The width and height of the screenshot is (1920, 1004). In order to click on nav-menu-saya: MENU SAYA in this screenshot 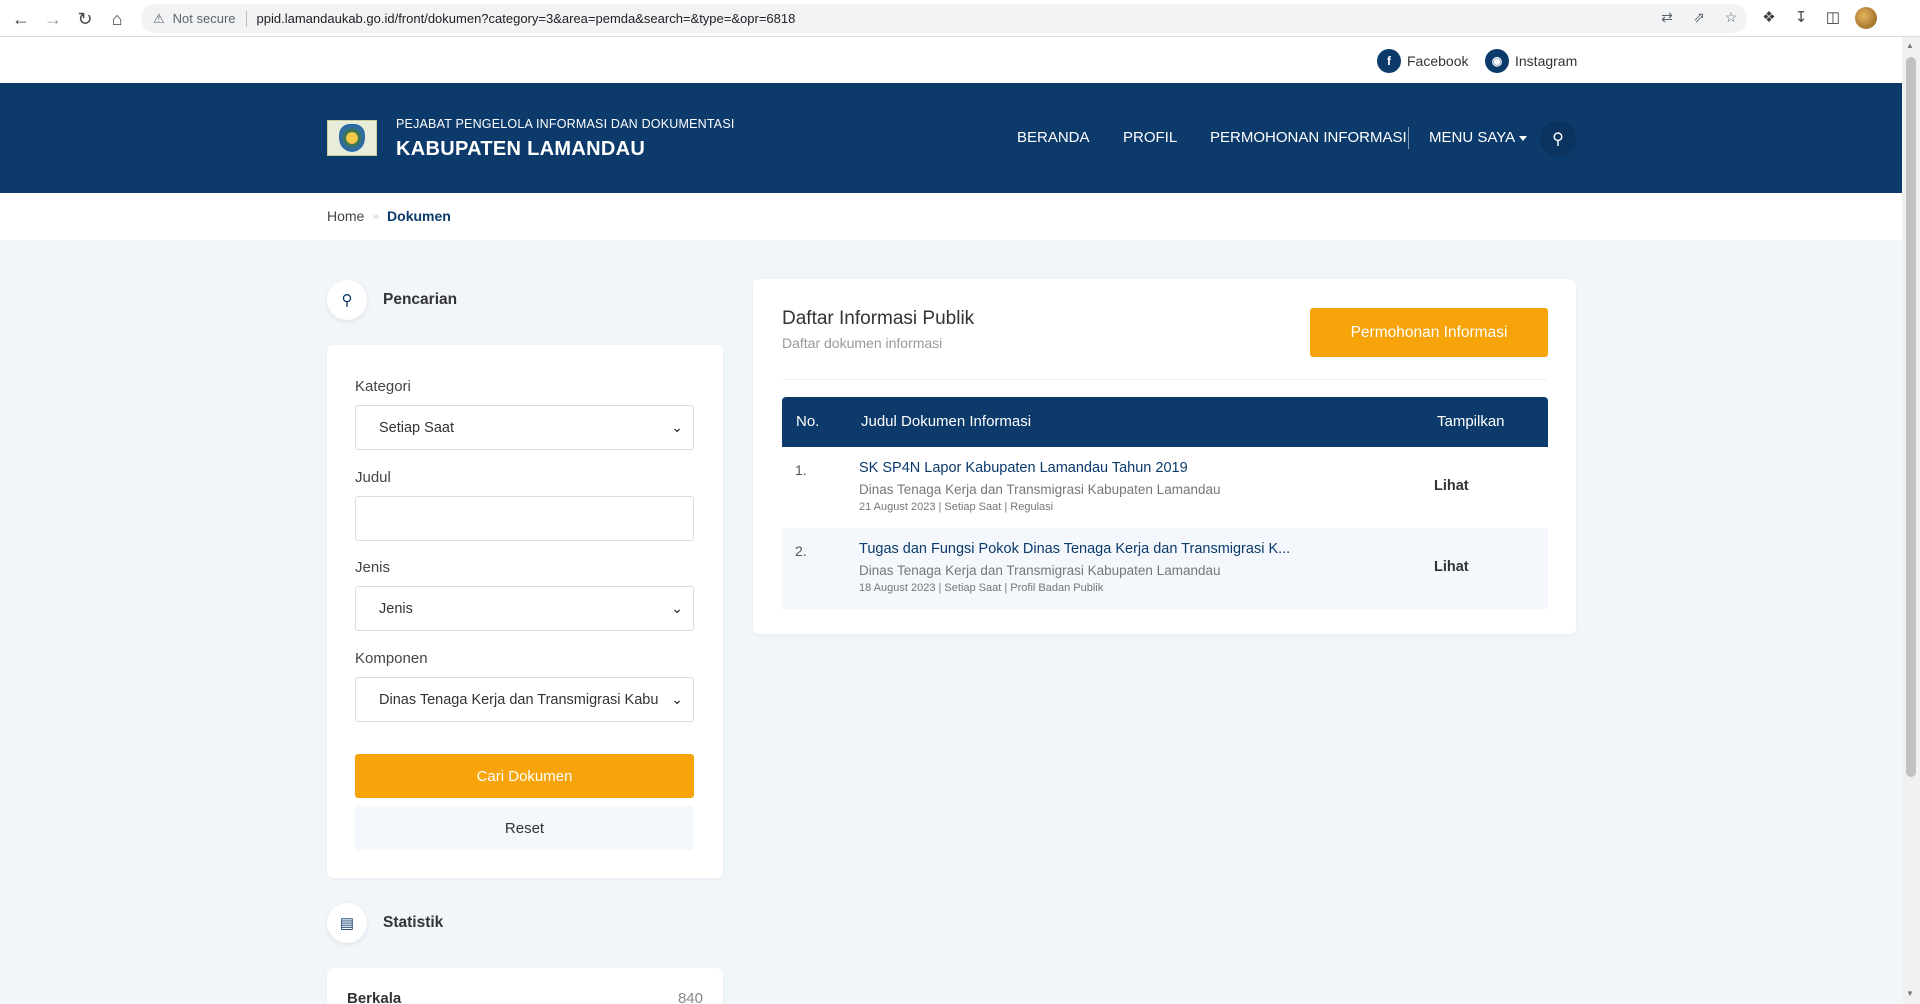, I will do `click(1478, 137)`.